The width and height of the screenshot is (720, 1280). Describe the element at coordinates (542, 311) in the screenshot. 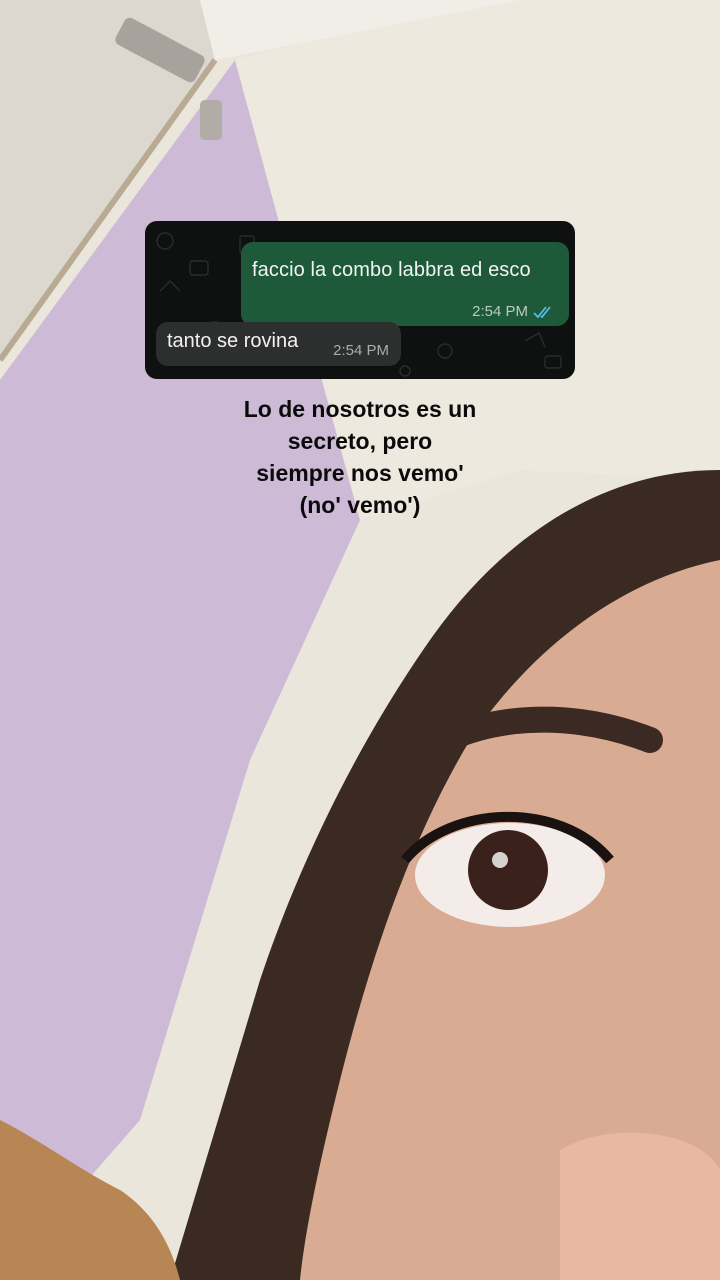

I see `double-check-icon` at that location.